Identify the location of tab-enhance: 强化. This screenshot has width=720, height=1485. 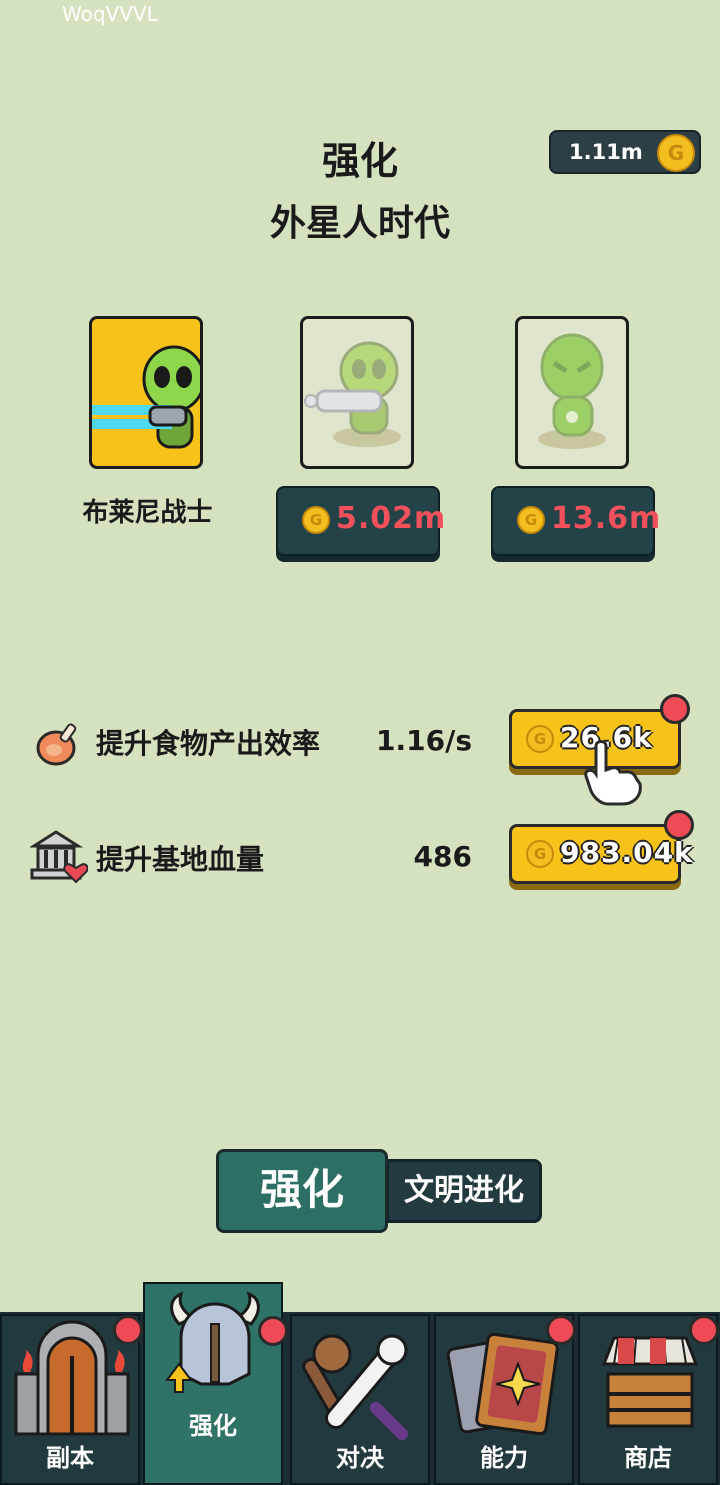
(302, 1191).